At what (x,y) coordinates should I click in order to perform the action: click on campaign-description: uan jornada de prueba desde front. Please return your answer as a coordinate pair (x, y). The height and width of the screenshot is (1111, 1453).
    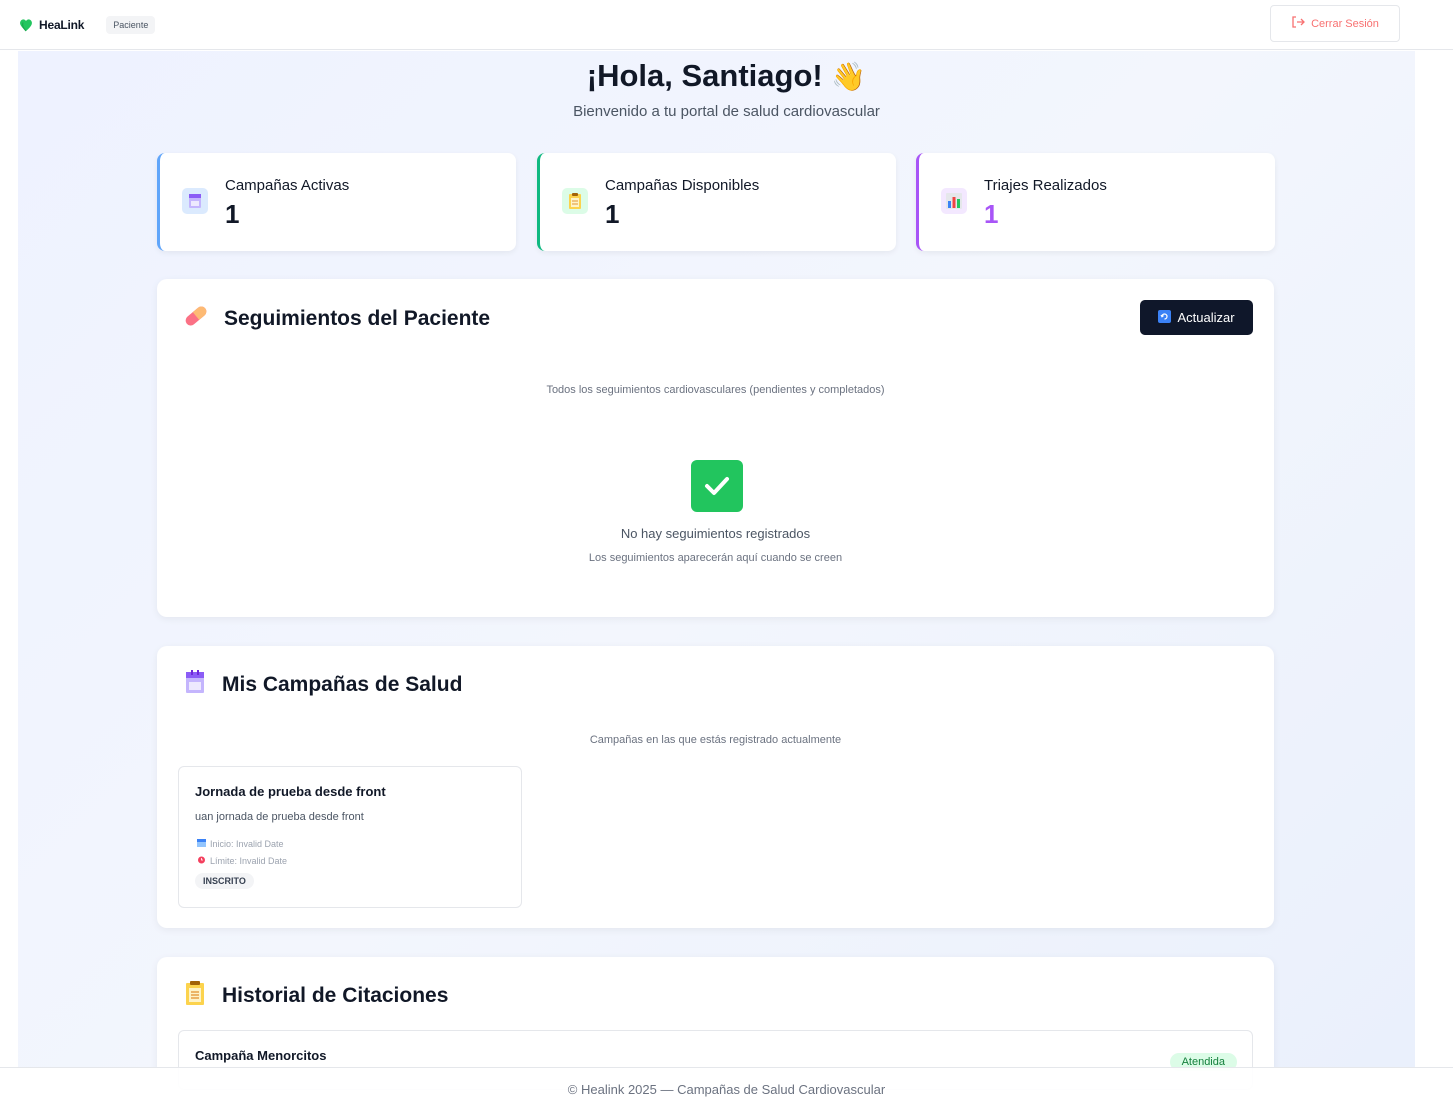
    Looking at the image, I should click on (279, 817).